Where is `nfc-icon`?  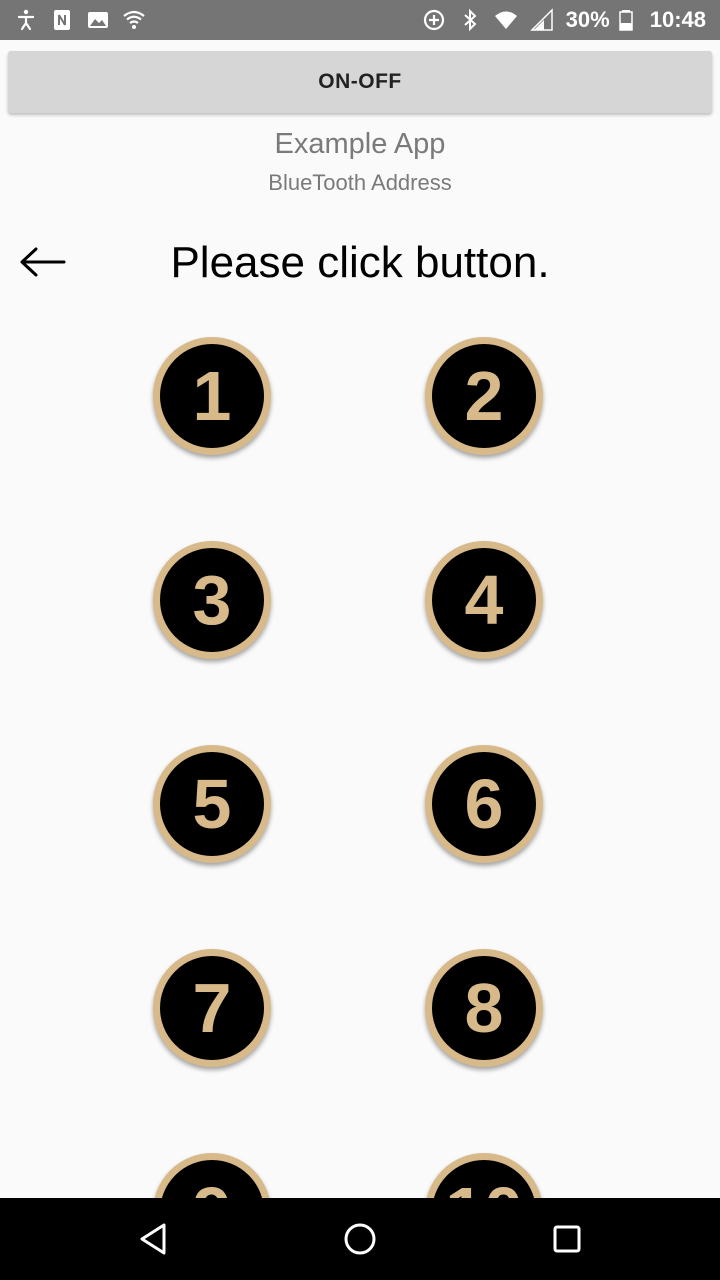
nfc-icon is located at coordinates (62, 20).